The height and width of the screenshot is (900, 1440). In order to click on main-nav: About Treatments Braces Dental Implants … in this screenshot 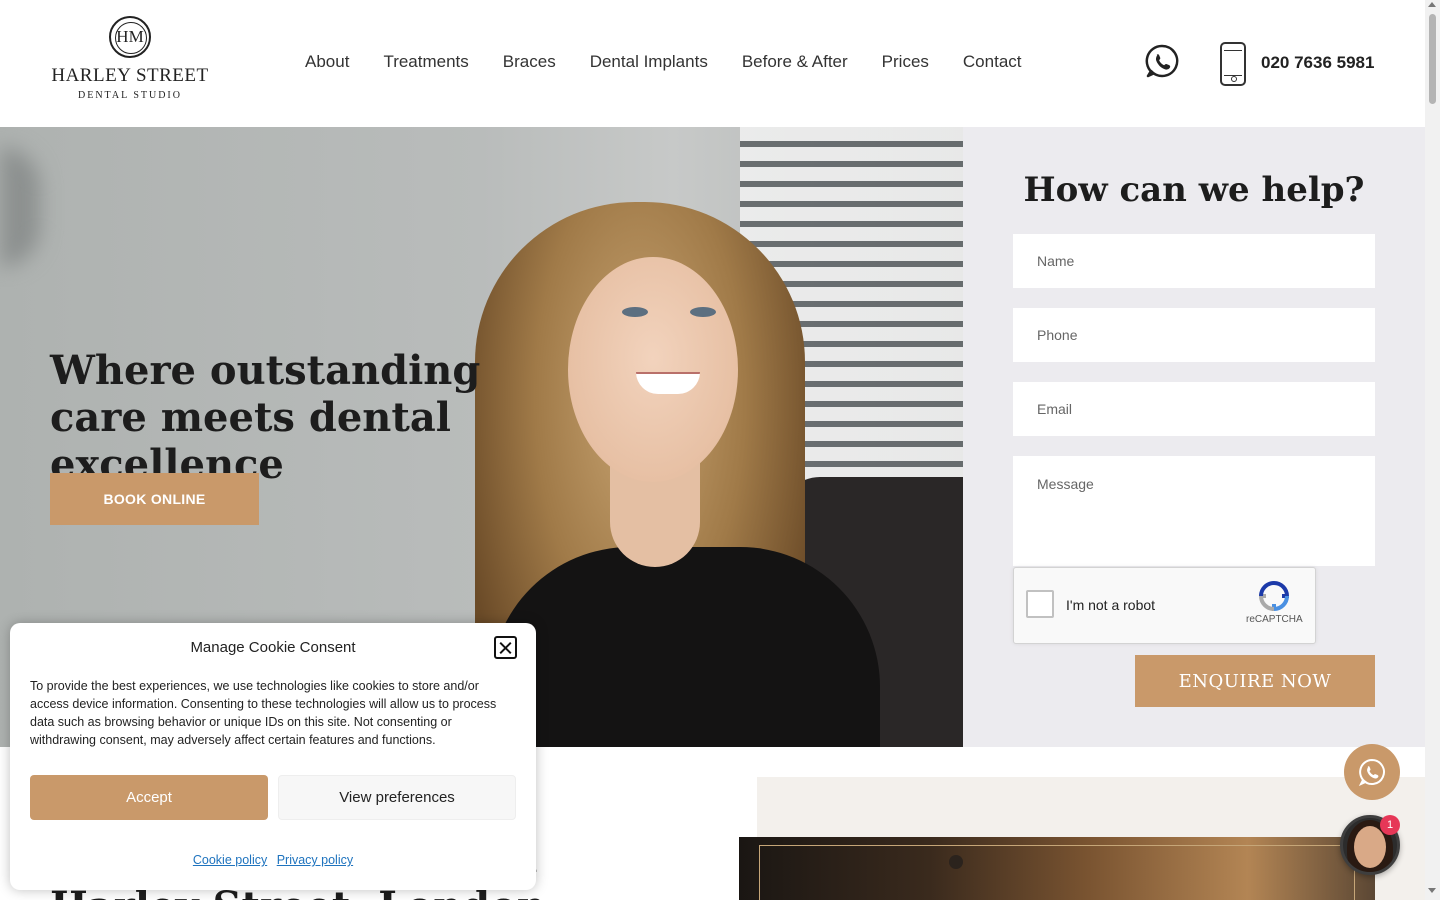, I will do `click(680, 62)`.